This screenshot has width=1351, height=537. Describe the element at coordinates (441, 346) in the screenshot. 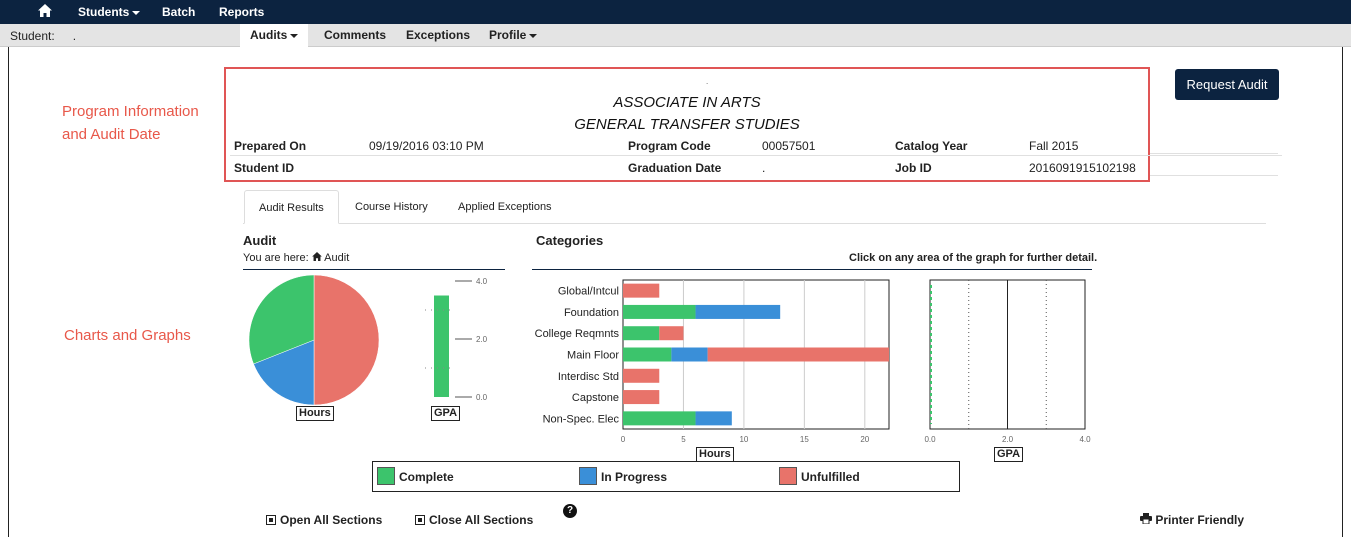

I see `gpa-bar` at that location.